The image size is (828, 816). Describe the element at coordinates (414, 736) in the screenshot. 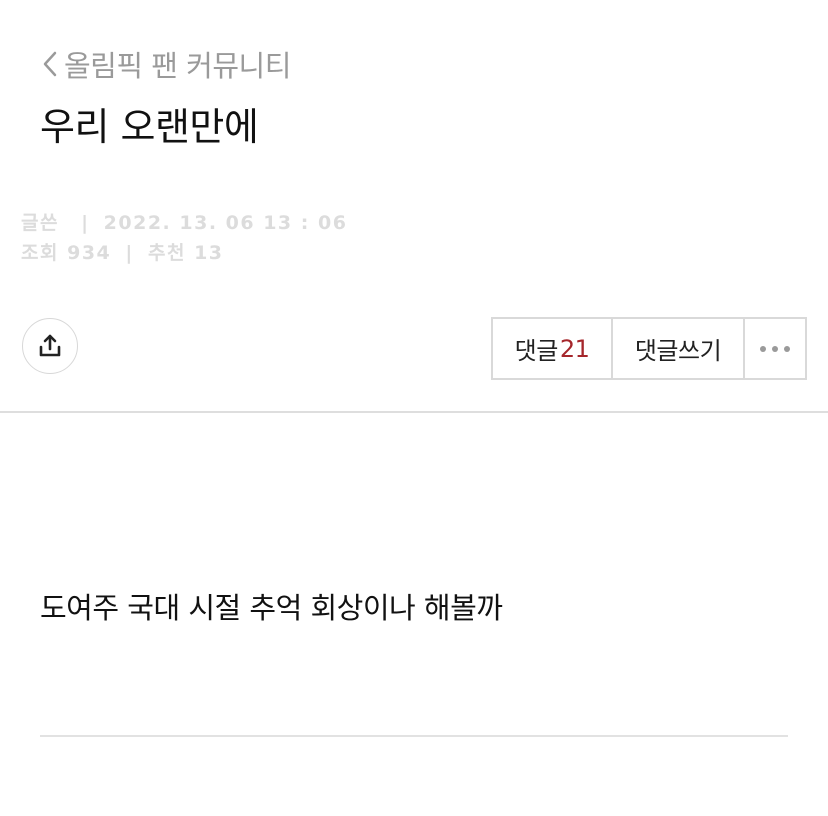

I see `content-divider` at that location.